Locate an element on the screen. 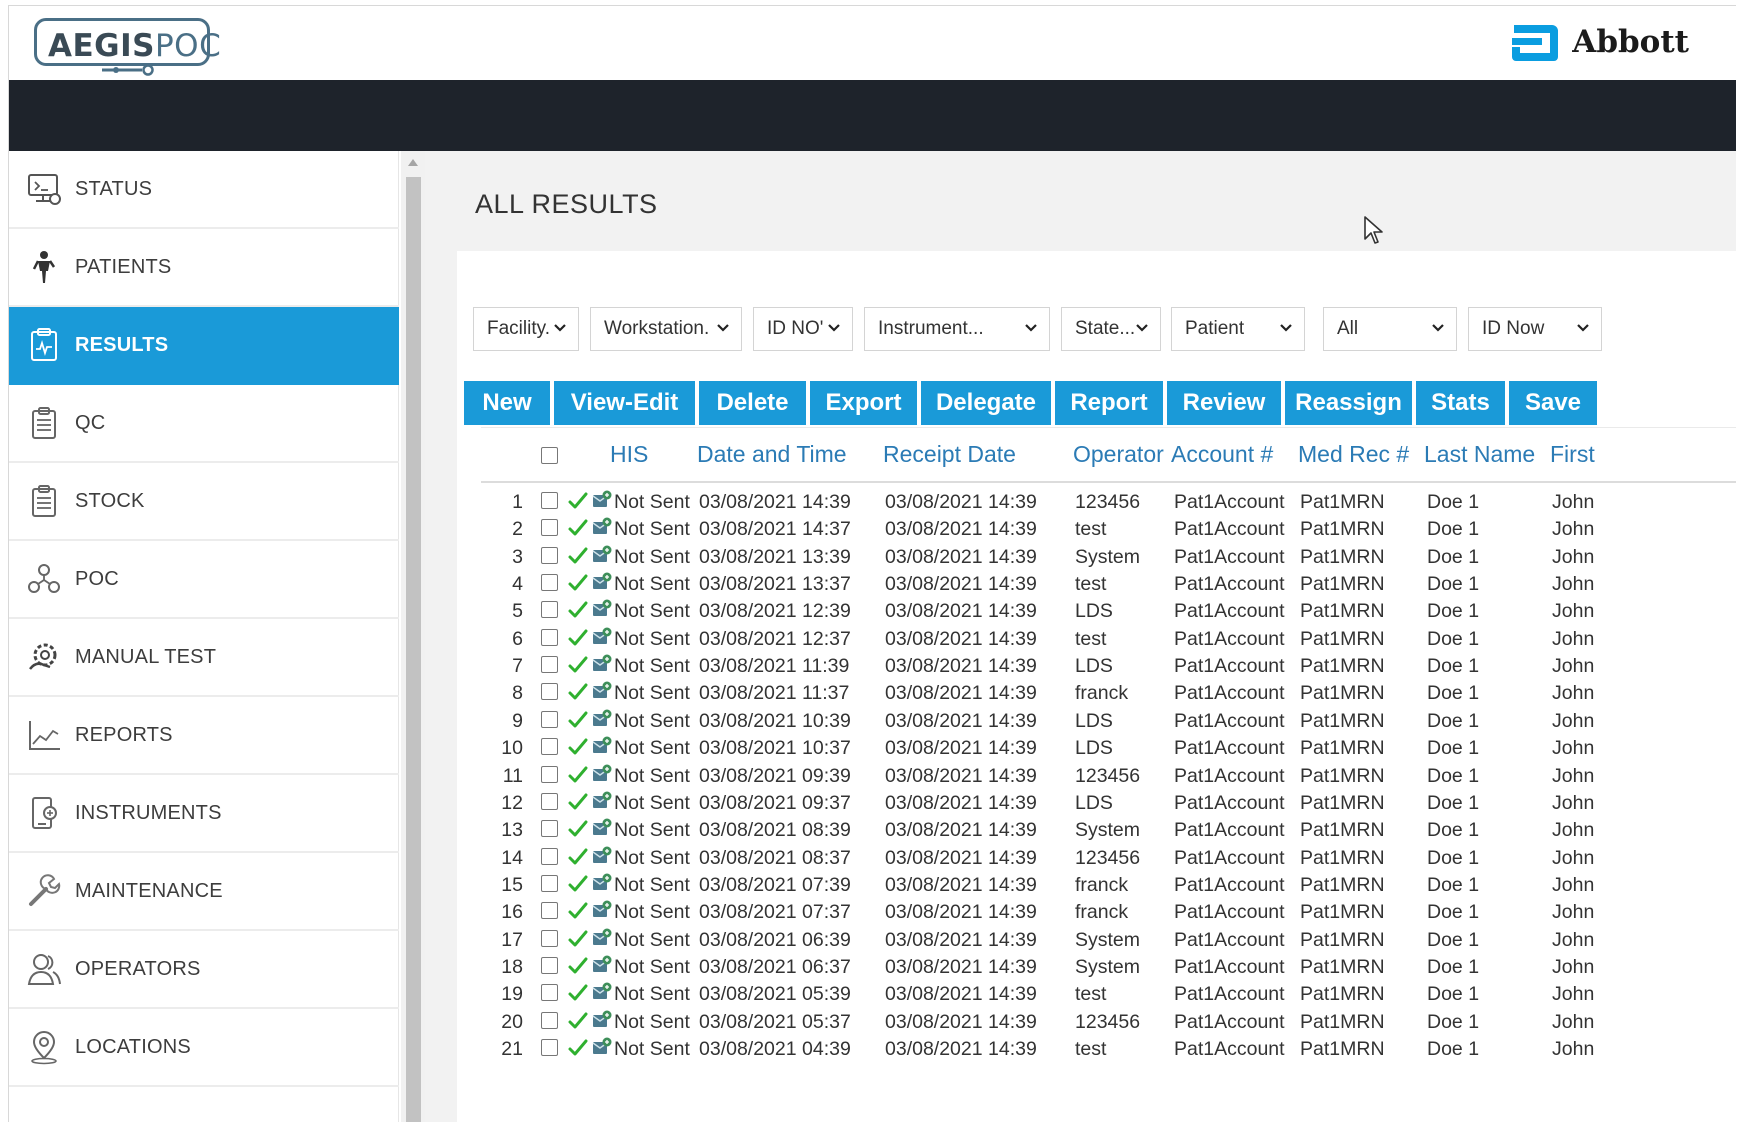  delegate-button: Delegate is located at coordinates (986, 403).